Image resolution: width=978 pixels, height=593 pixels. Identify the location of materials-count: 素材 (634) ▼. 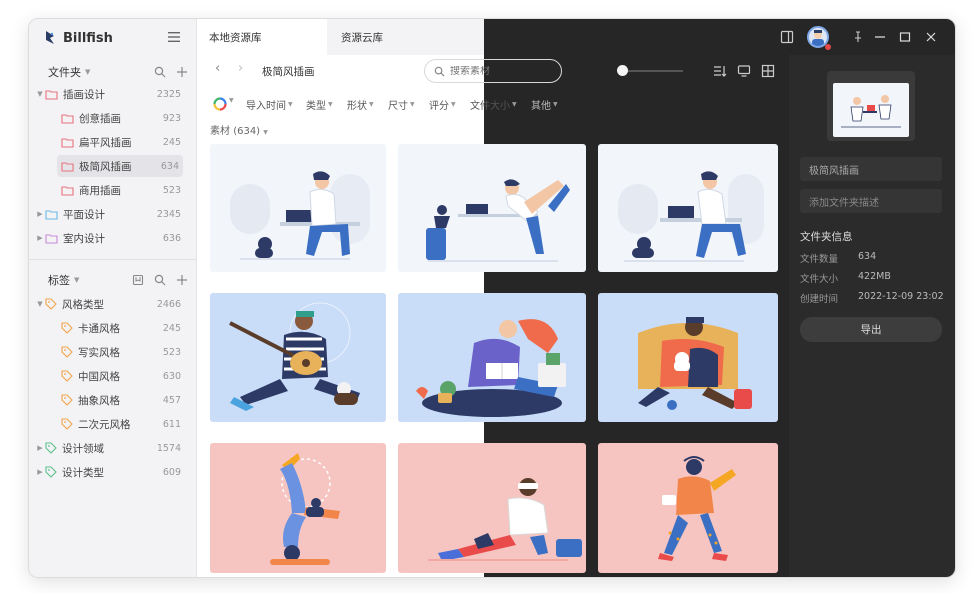
(239, 129).